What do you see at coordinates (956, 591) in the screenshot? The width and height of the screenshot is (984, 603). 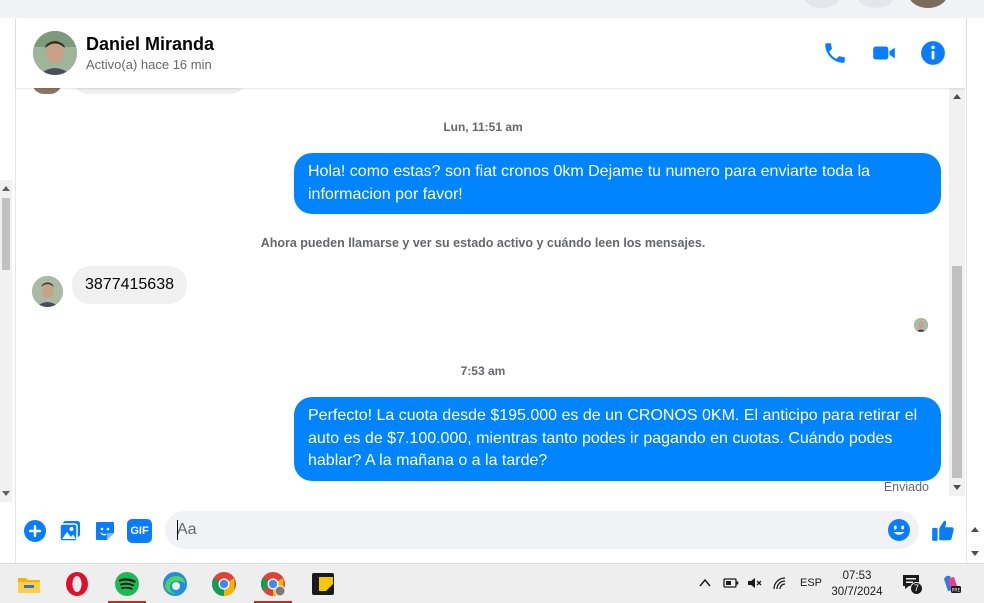 I see `svg-text: PRE` at bounding box center [956, 591].